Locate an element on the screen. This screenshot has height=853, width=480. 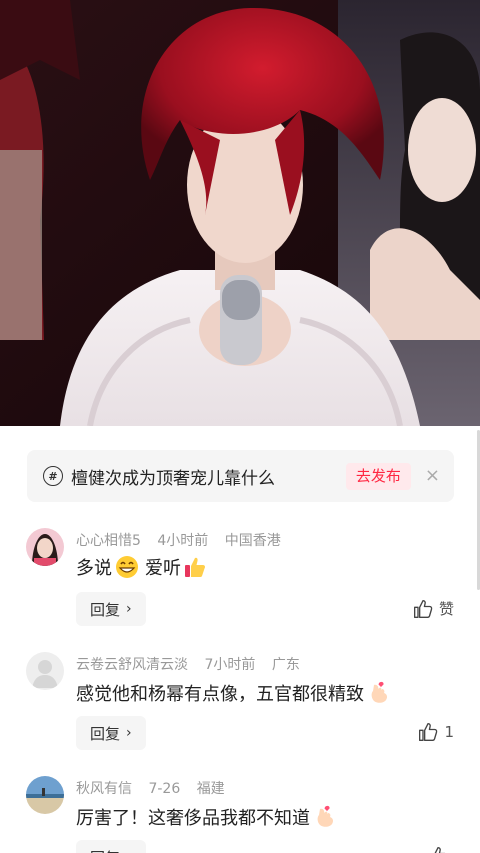
topic-title: 檀健次成为顶奢宠儿靠什么 is located at coordinates (208, 476).